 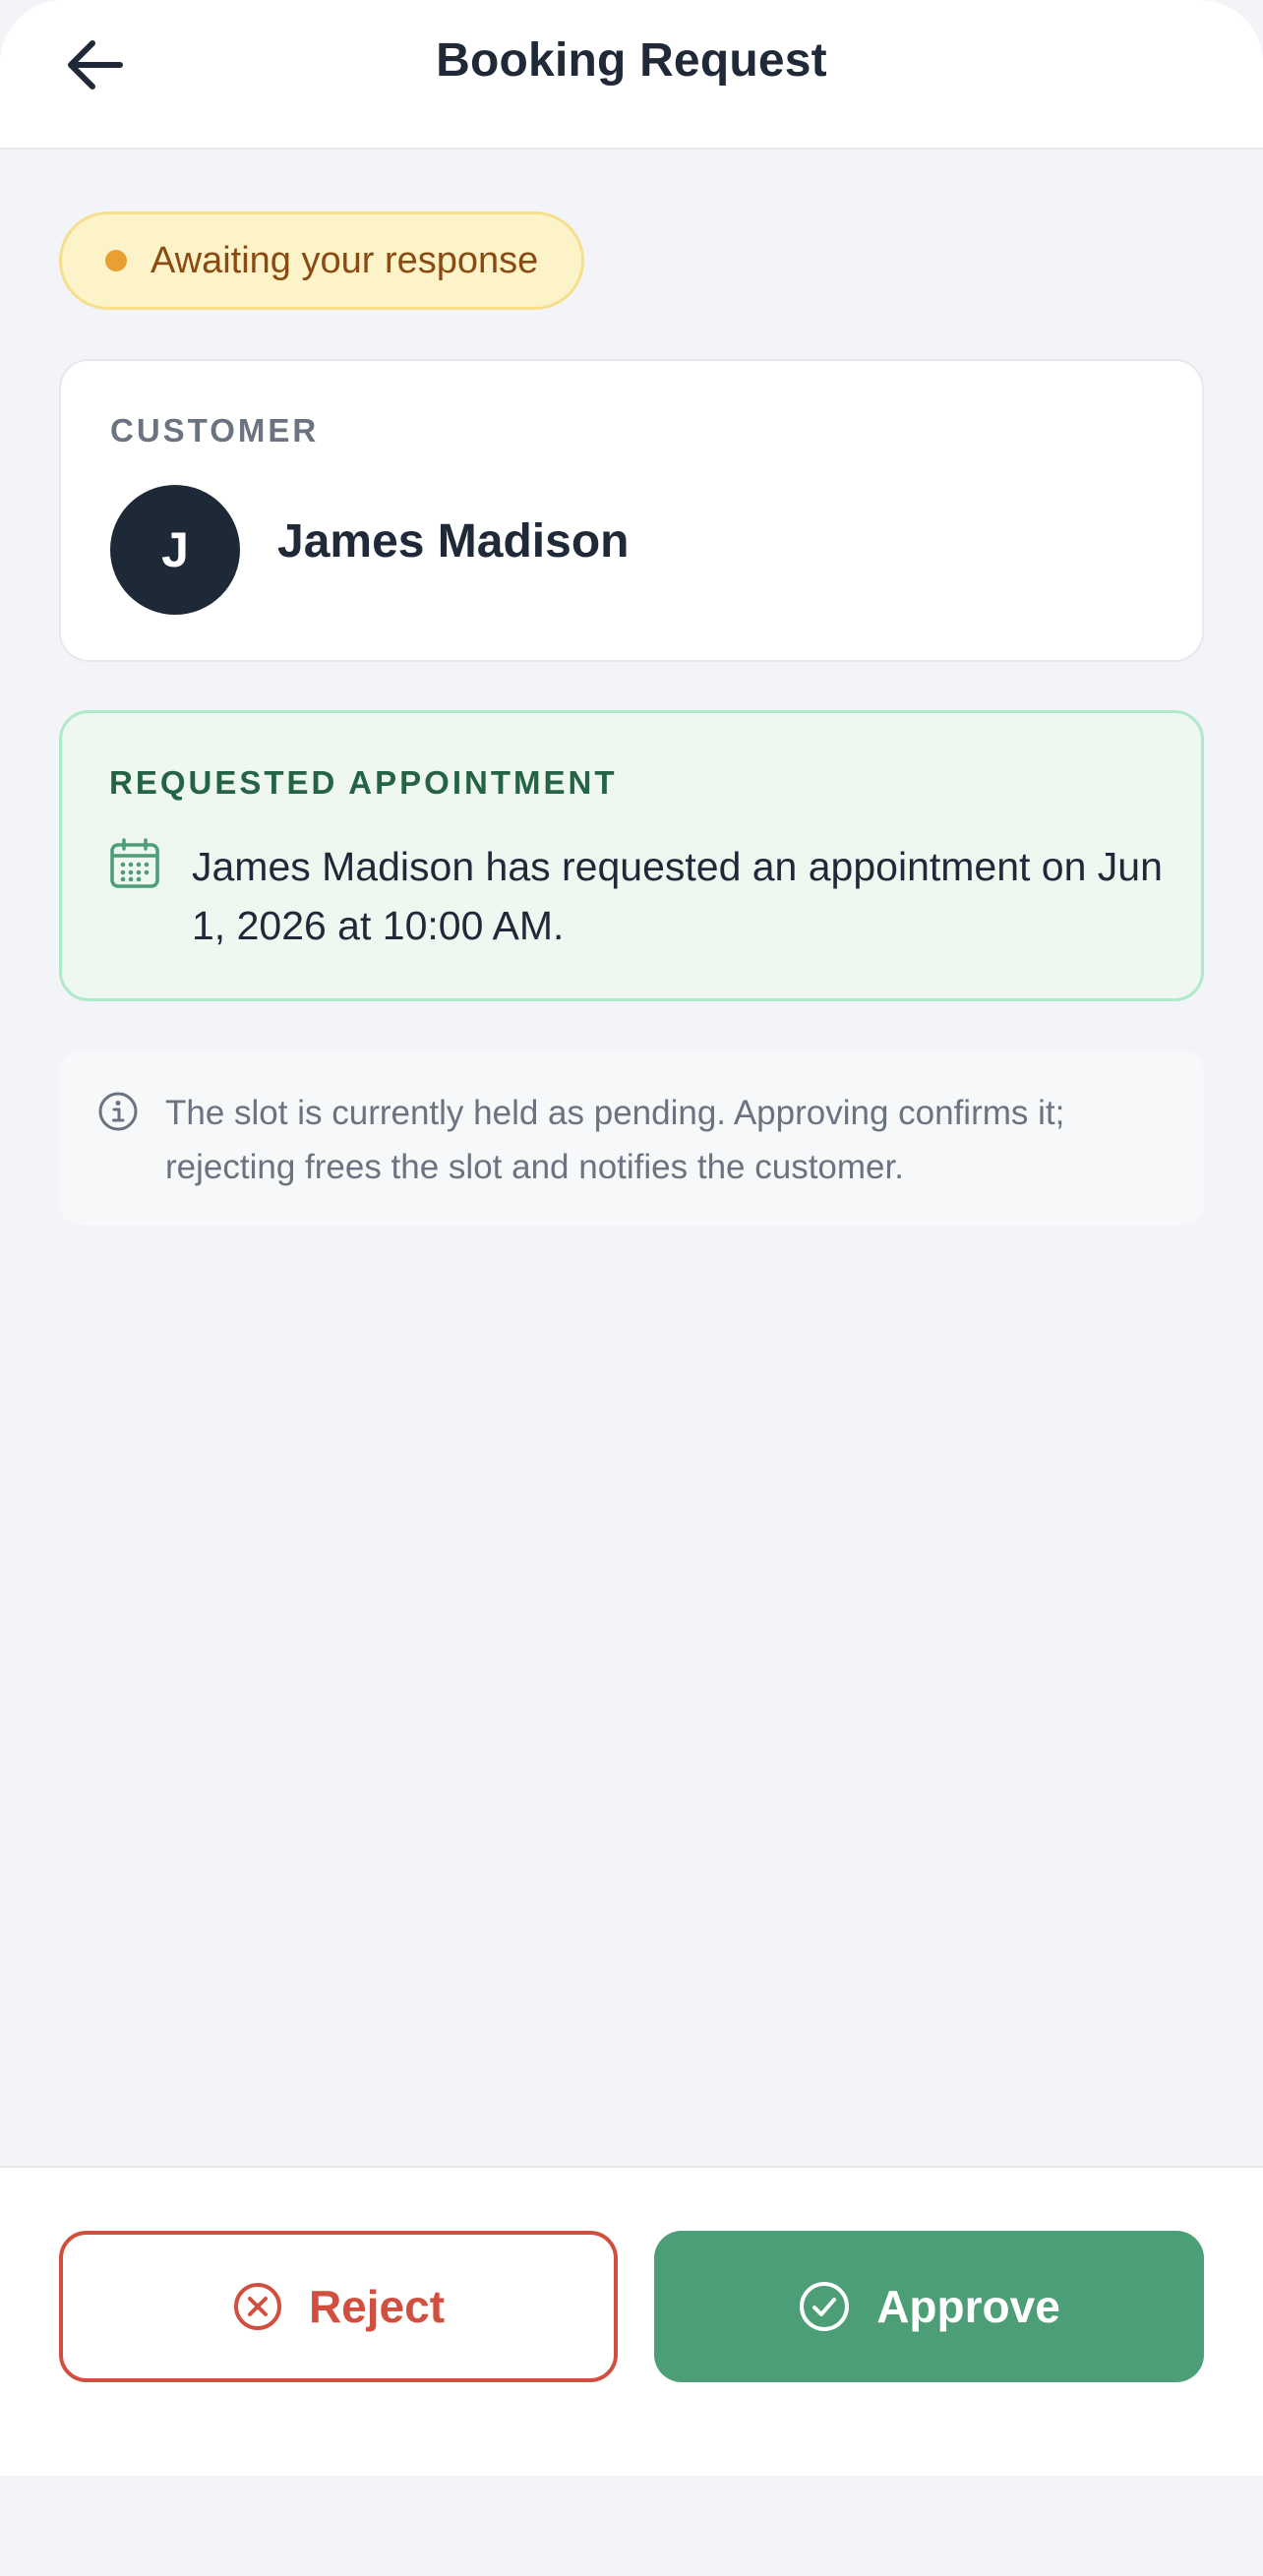 I want to click on x-circle-icon, so click(x=257, y=2307).